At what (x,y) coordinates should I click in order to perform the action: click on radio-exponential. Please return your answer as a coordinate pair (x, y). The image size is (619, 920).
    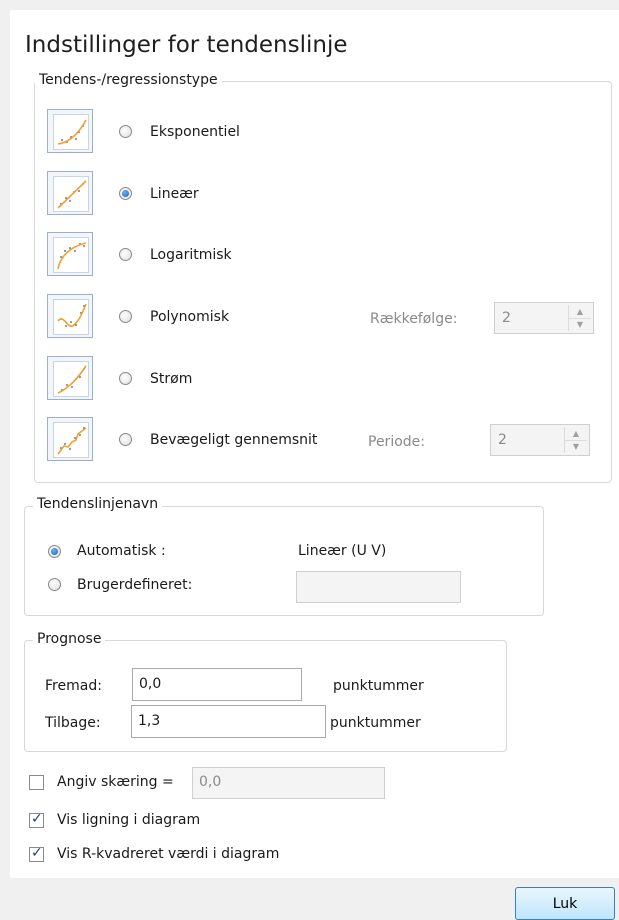
    Looking at the image, I should click on (125, 131).